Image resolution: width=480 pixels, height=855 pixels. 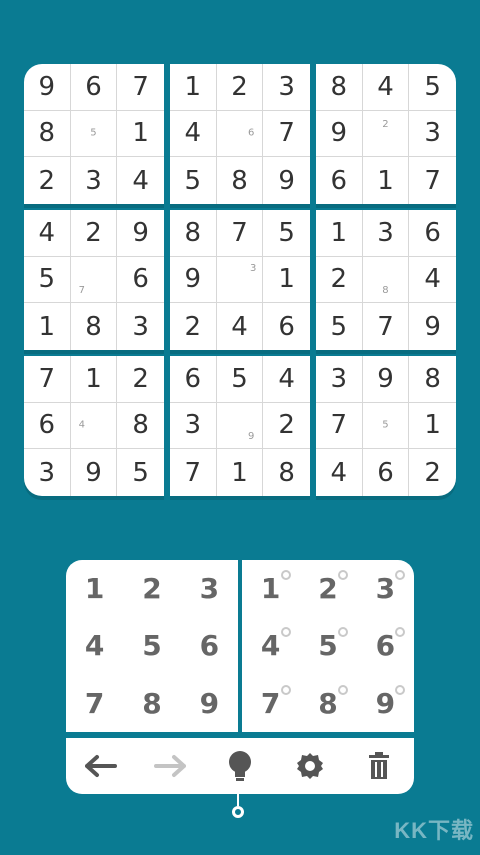 I want to click on number-key: 1, so click(x=94, y=588).